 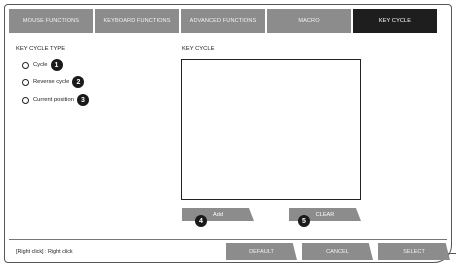 I want to click on select-button: SELECT, so click(x=414, y=251).